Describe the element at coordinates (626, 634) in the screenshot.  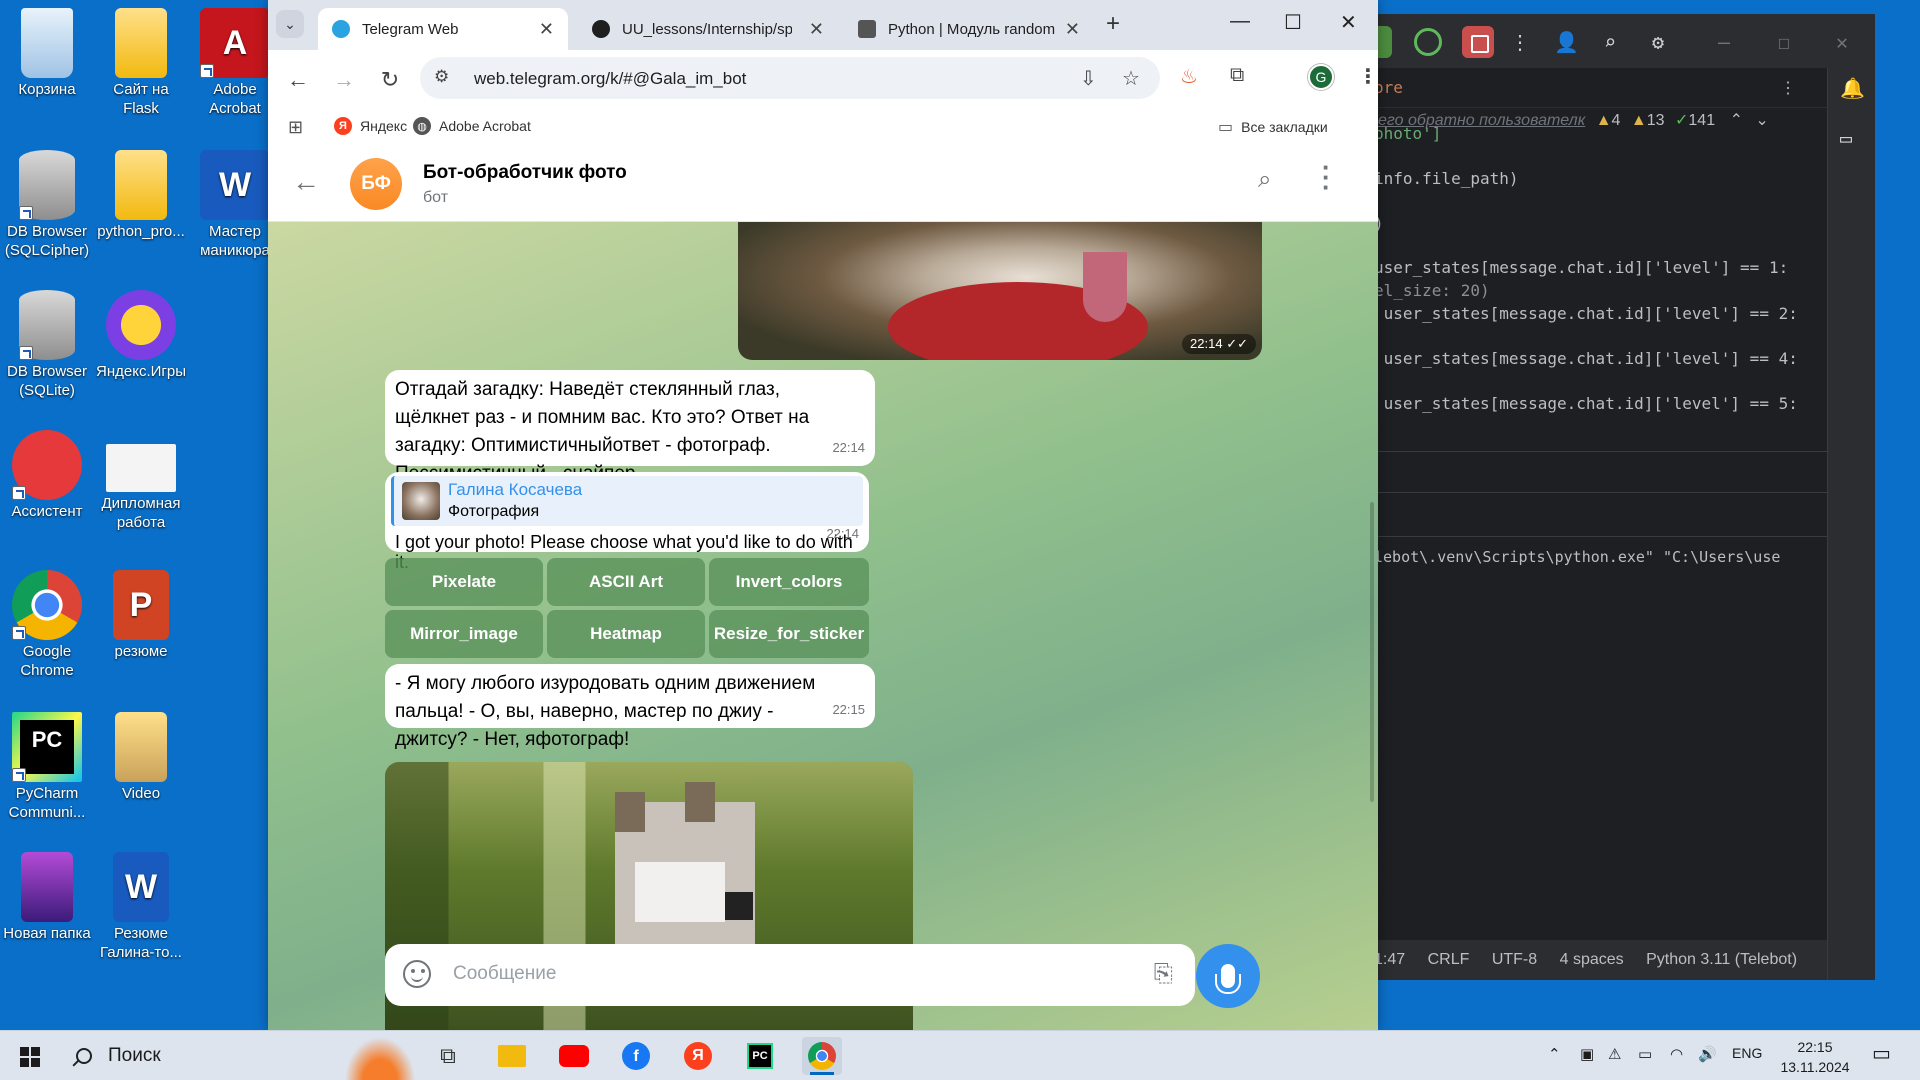
I see `heatmap-button: Heatmap` at that location.